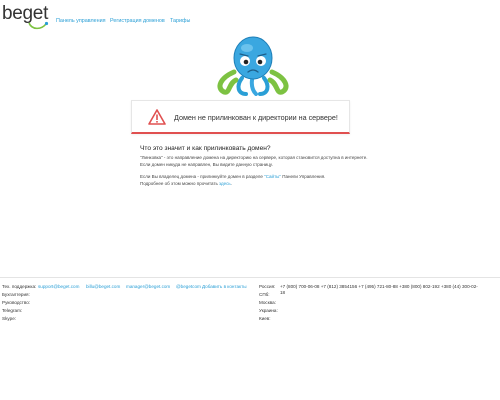  I want to click on footer-label-telegram: Telegram:, so click(12, 310).